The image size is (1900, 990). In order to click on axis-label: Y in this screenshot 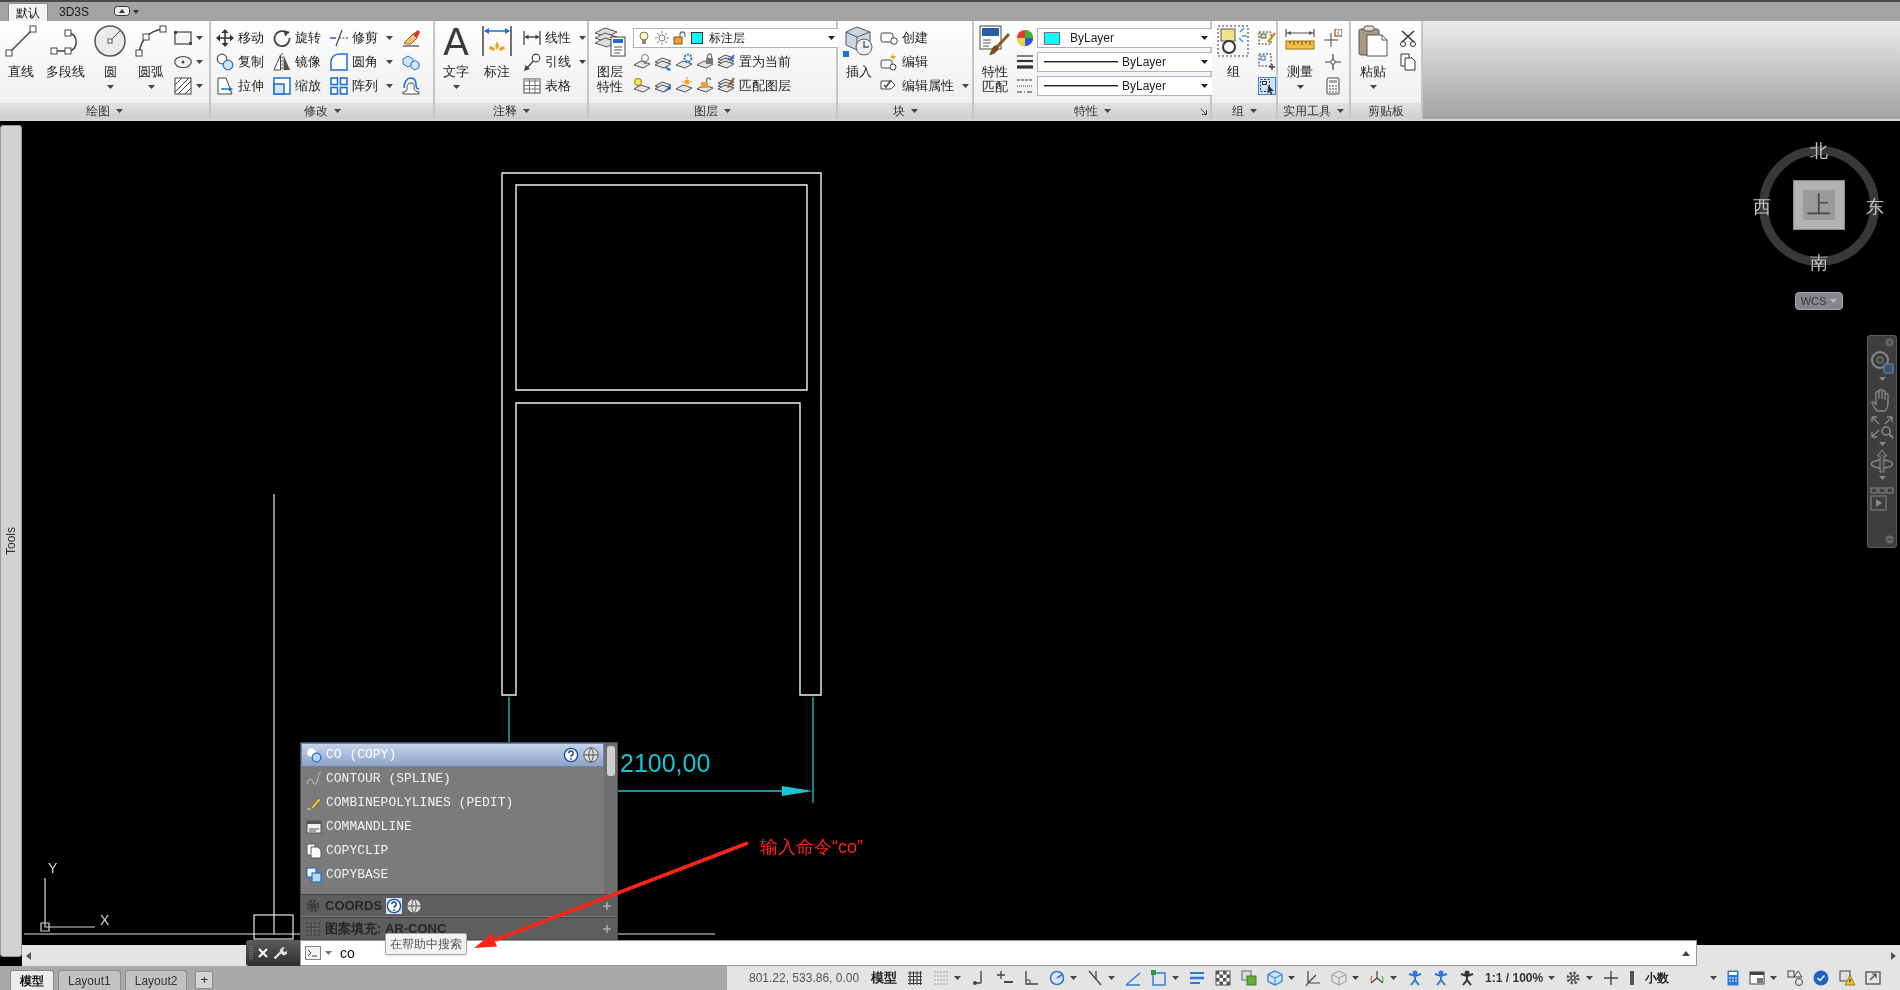, I will do `click(53, 868)`.